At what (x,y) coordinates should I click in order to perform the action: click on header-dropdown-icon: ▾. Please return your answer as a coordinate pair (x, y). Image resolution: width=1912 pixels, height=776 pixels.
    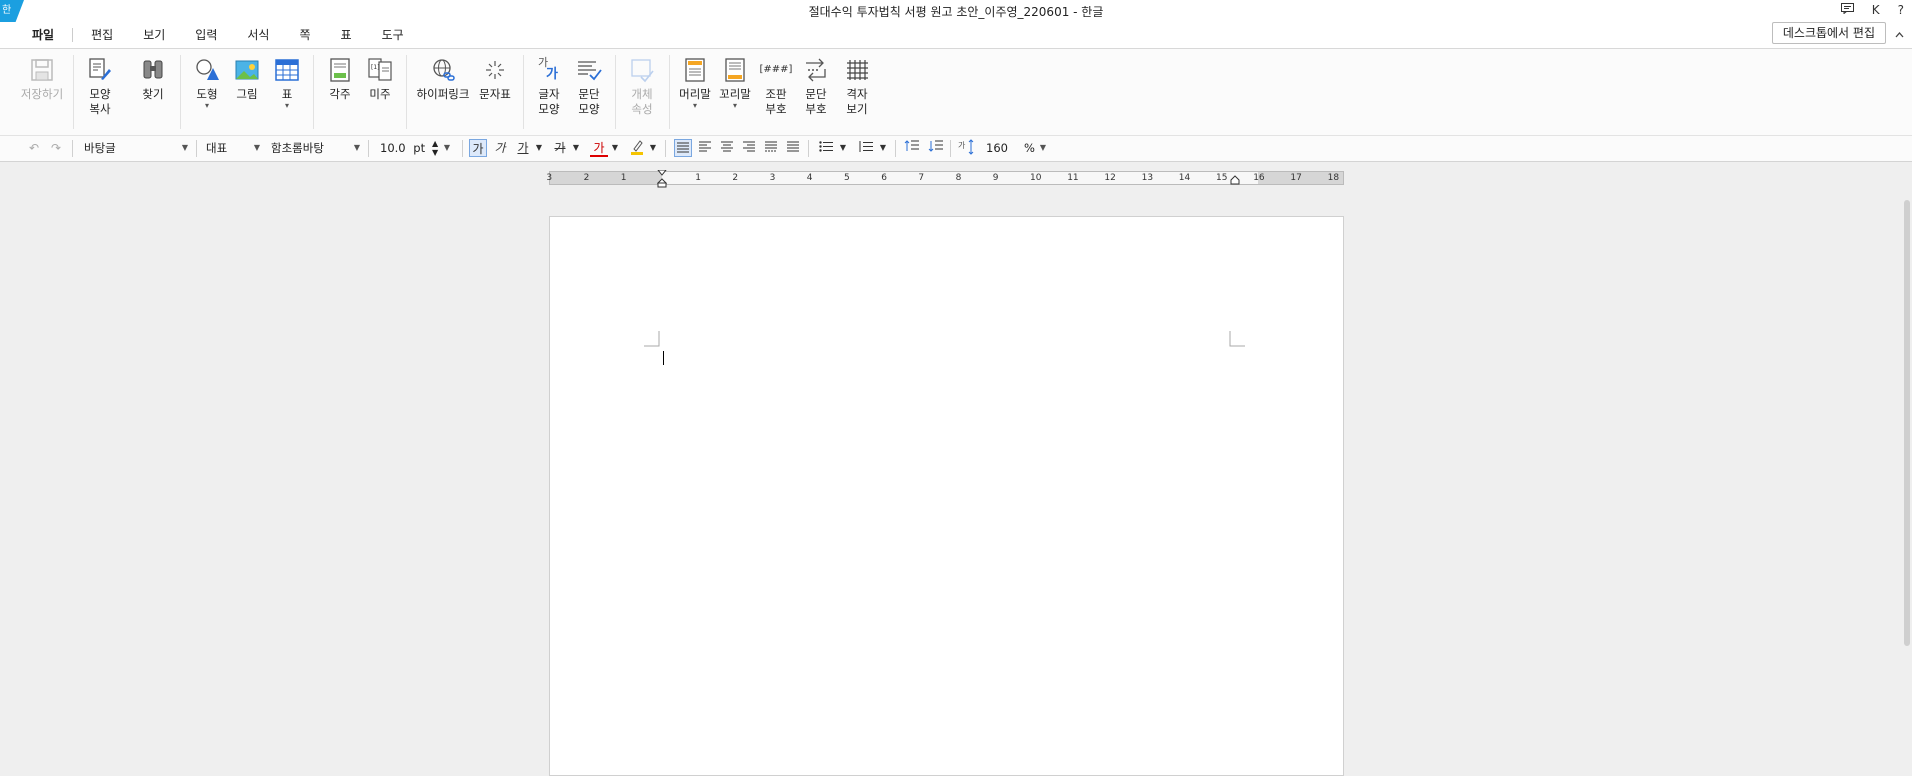
    Looking at the image, I should click on (695, 106).